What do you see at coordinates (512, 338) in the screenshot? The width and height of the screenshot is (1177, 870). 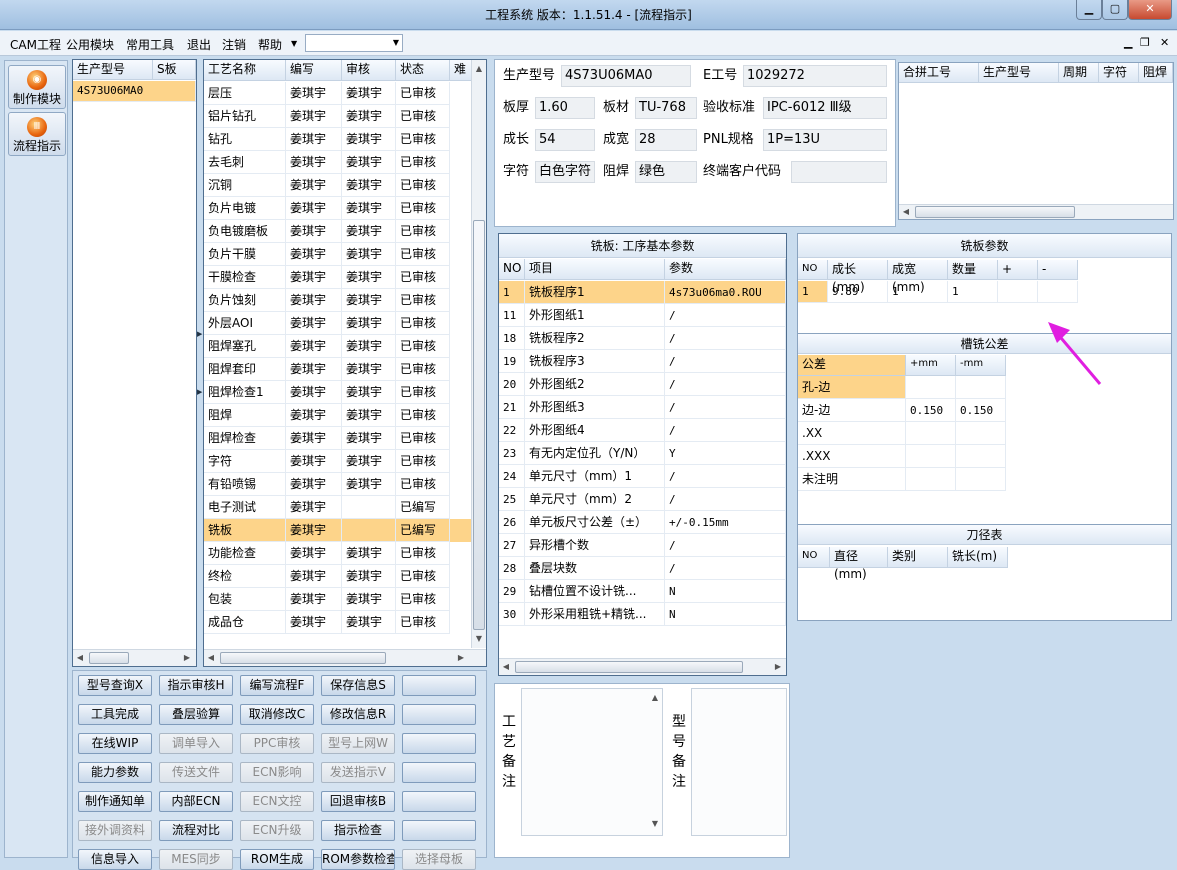 I see `params-cell-no: 18` at bounding box center [512, 338].